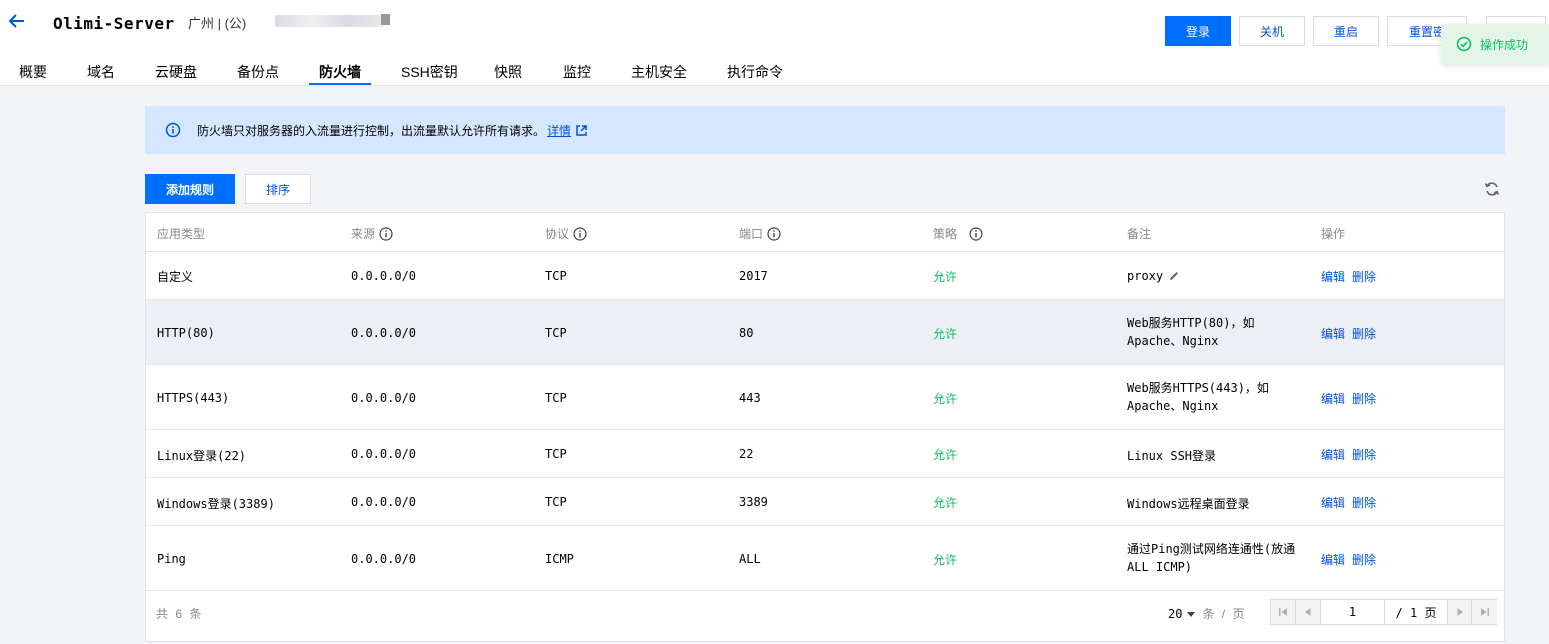  What do you see at coordinates (190, 189) in the screenshot?
I see `add-rule-button: 添加规则` at bounding box center [190, 189].